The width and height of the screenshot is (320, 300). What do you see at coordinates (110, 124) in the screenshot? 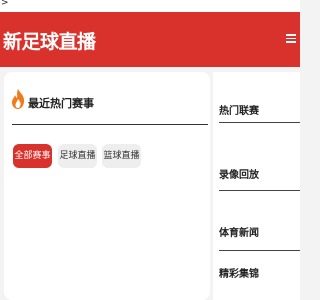
I see `section-divider` at bounding box center [110, 124].